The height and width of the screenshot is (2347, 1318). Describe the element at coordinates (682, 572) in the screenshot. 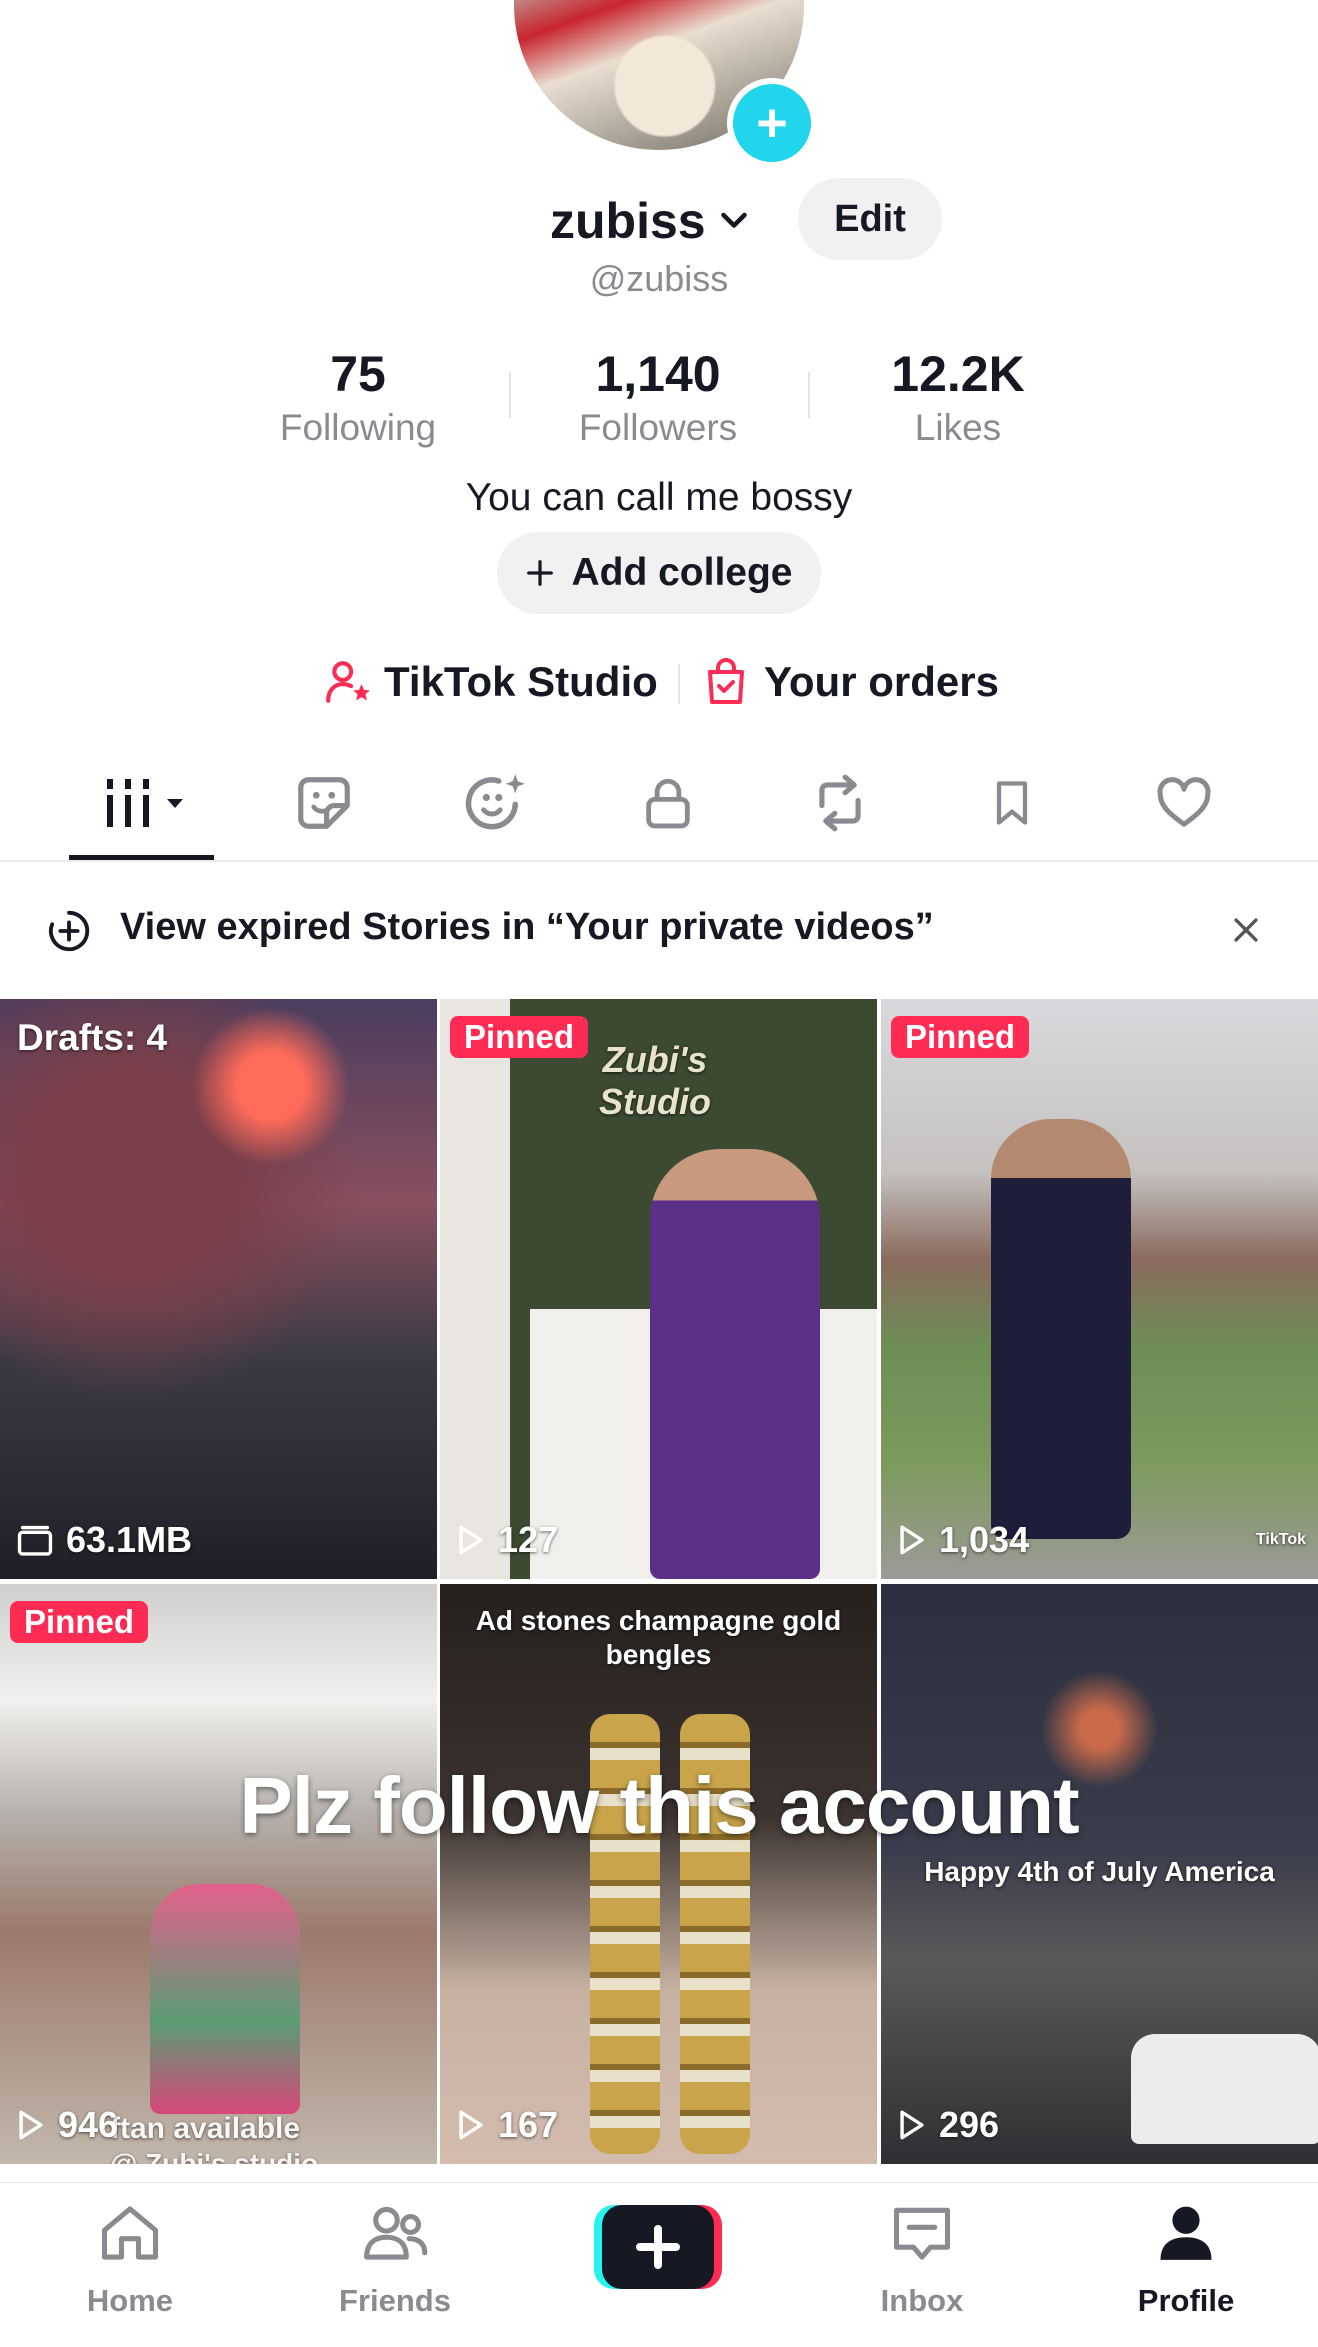

I see `add-college-label: Add college` at that location.